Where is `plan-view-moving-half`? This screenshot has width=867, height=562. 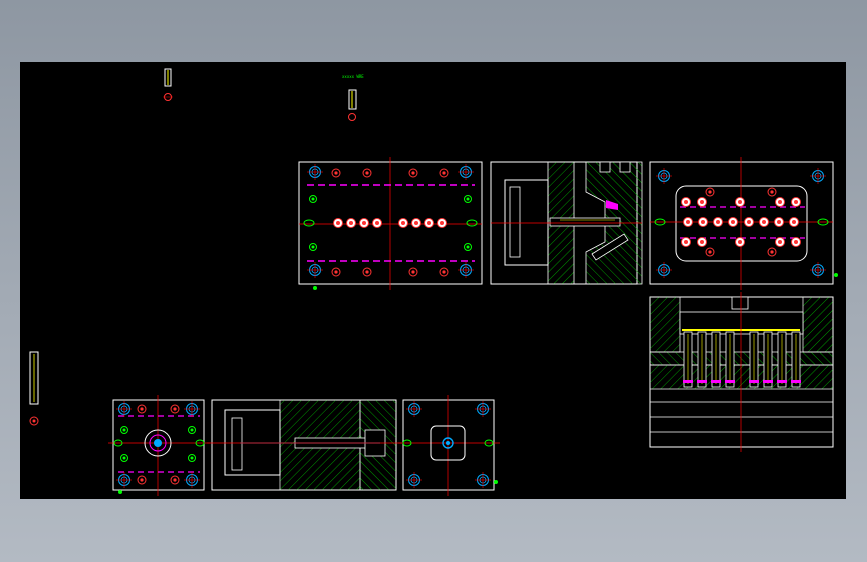
plan-view-moving-half is located at coordinates (743, 223).